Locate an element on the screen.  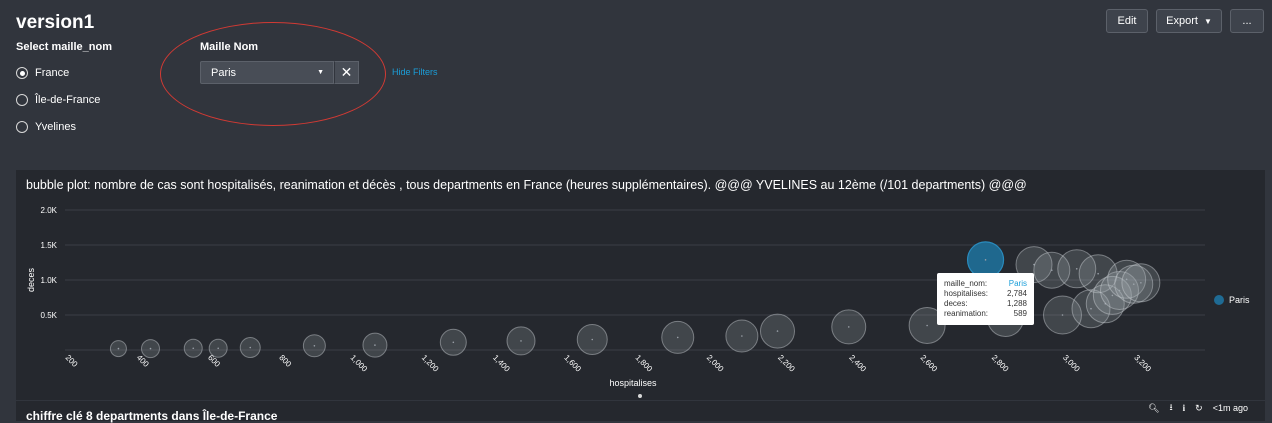
x-tick-label: 200 is located at coordinates (72, 361).